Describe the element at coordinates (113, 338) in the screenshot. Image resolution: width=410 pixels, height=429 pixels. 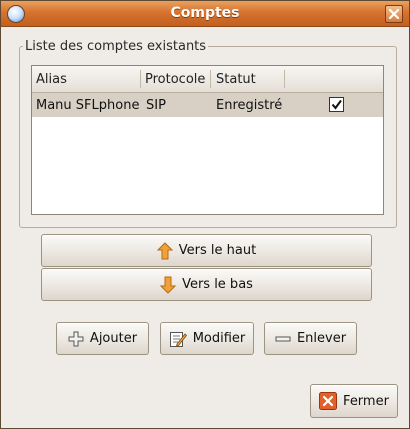
I see `add-label: Ajouter` at that location.